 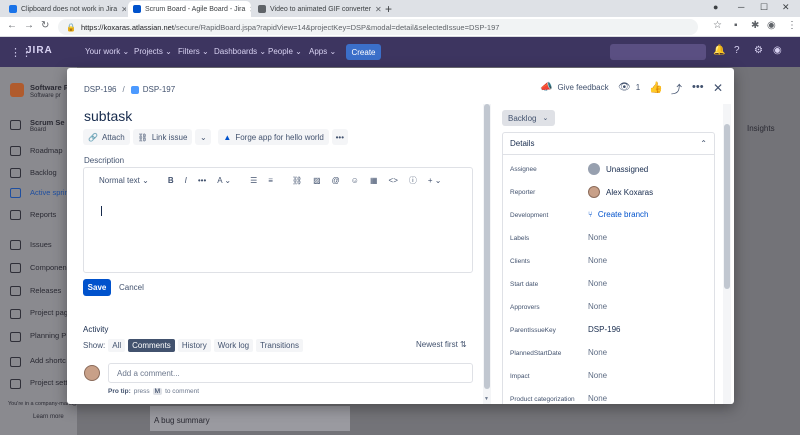 What do you see at coordinates (285, 51) in the screenshot?
I see `nav-people: People ⌄` at bounding box center [285, 51].